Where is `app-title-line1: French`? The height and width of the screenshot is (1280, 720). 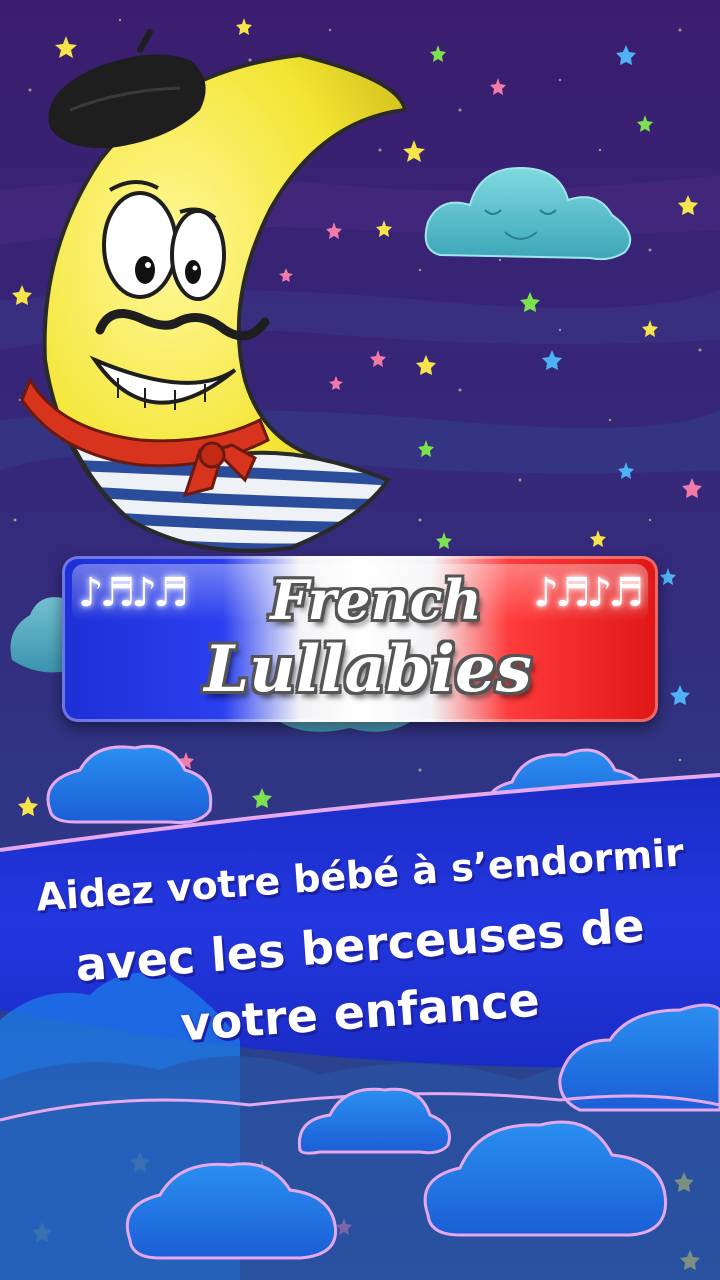 app-title-line1: French is located at coordinates (376, 600).